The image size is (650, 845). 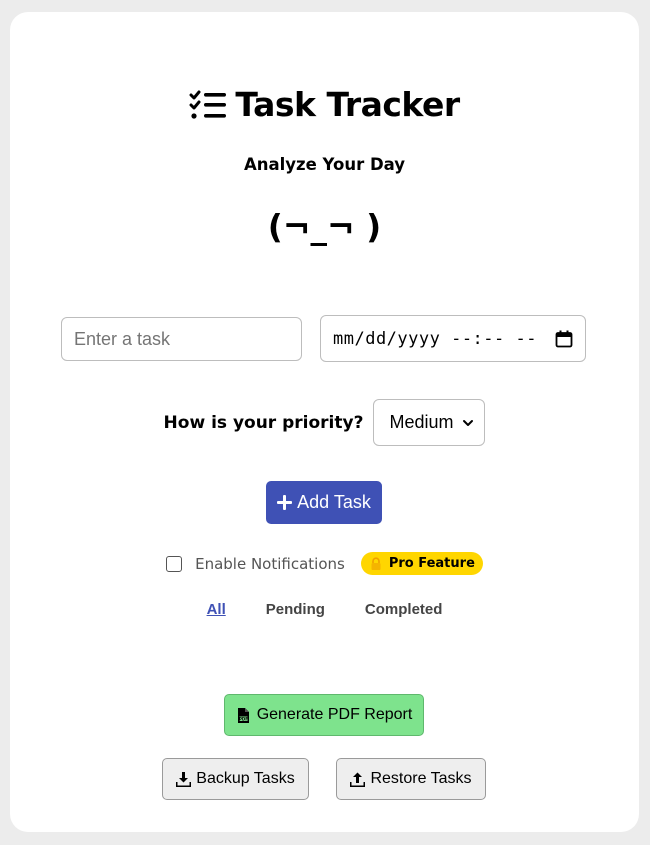 I want to click on generate-pdf-label: Generate PDF Report, so click(x=334, y=714).